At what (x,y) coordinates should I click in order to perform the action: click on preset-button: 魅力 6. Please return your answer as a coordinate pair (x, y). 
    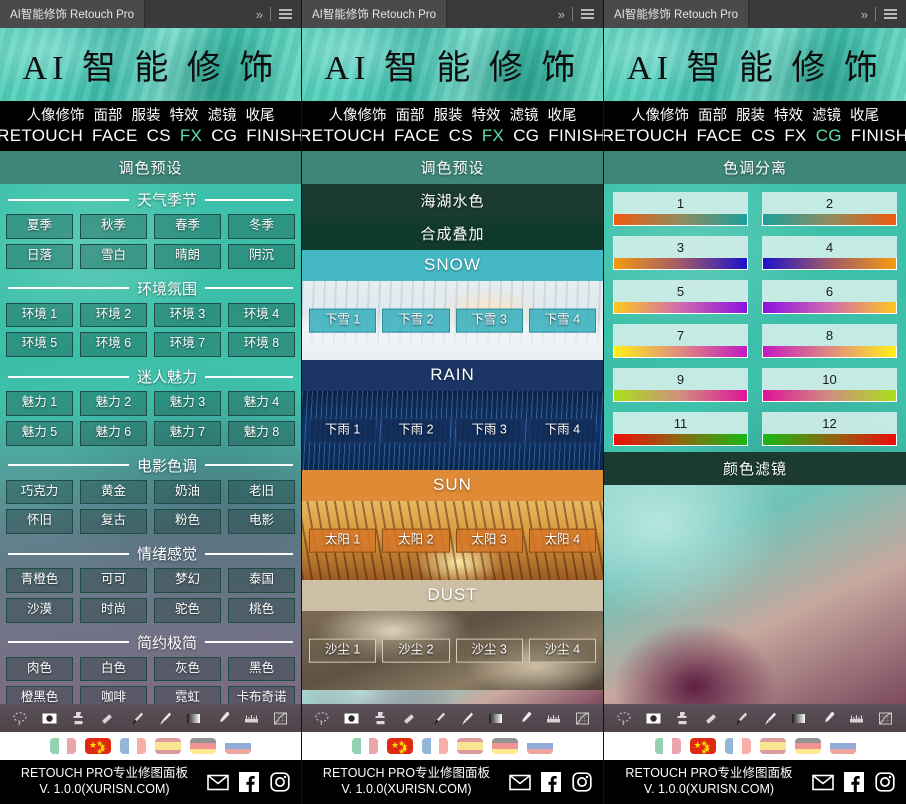
    Looking at the image, I should click on (113, 433).